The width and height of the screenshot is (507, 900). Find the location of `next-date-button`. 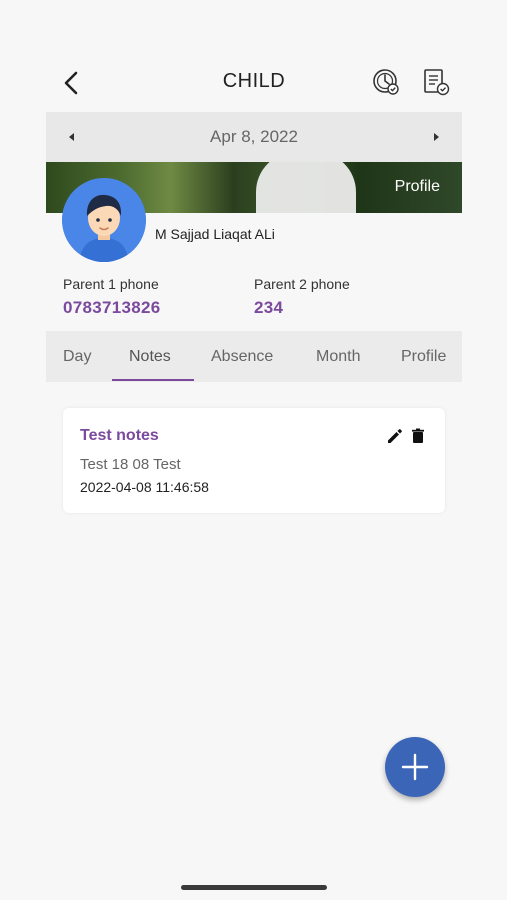

next-date-button is located at coordinates (436, 137).